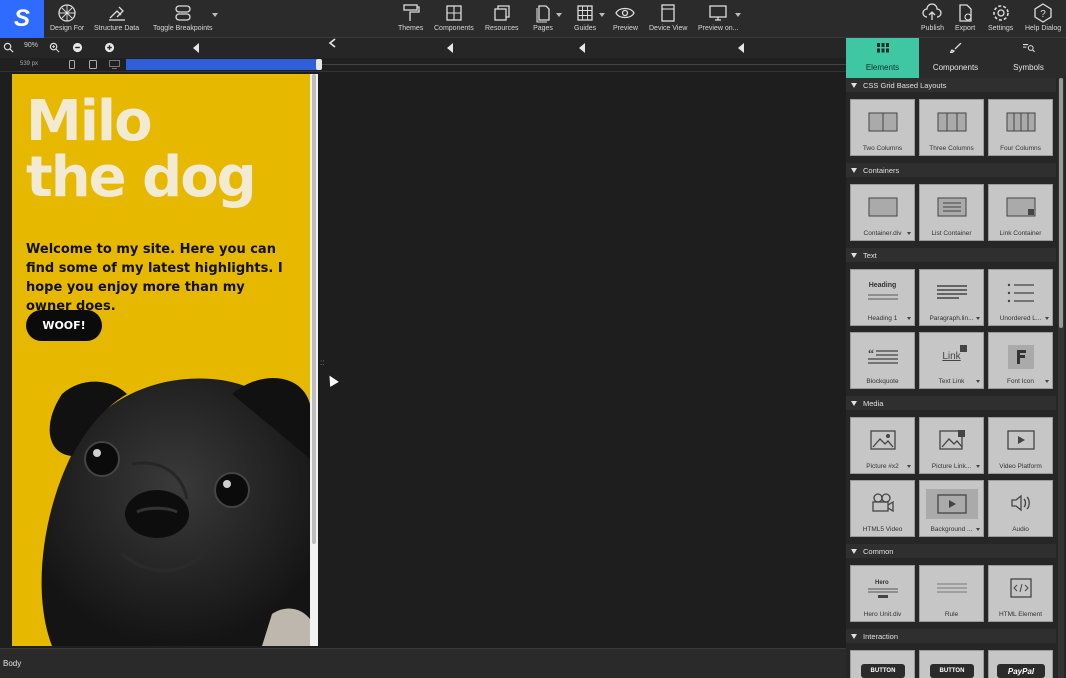 This screenshot has height=678, width=1066. What do you see at coordinates (952, 504) in the screenshot?
I see `background-video-icon` at bounding box center [952, 504].